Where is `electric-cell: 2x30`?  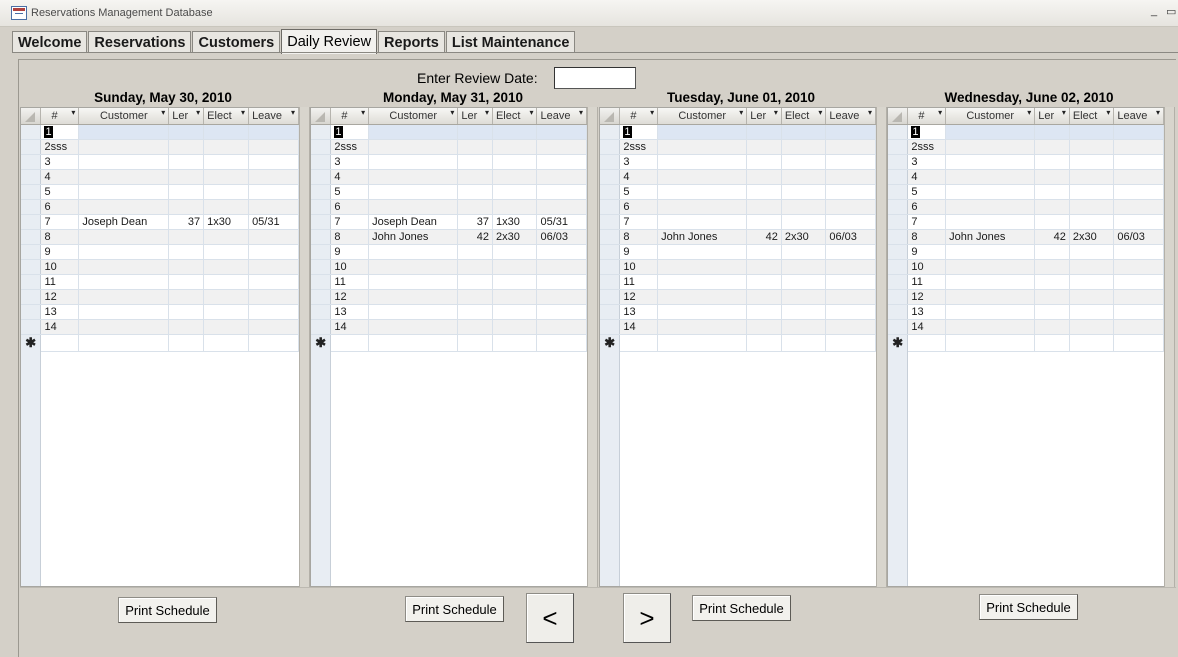 electric-cell: 2x30 is located at coordinates (515, 237).